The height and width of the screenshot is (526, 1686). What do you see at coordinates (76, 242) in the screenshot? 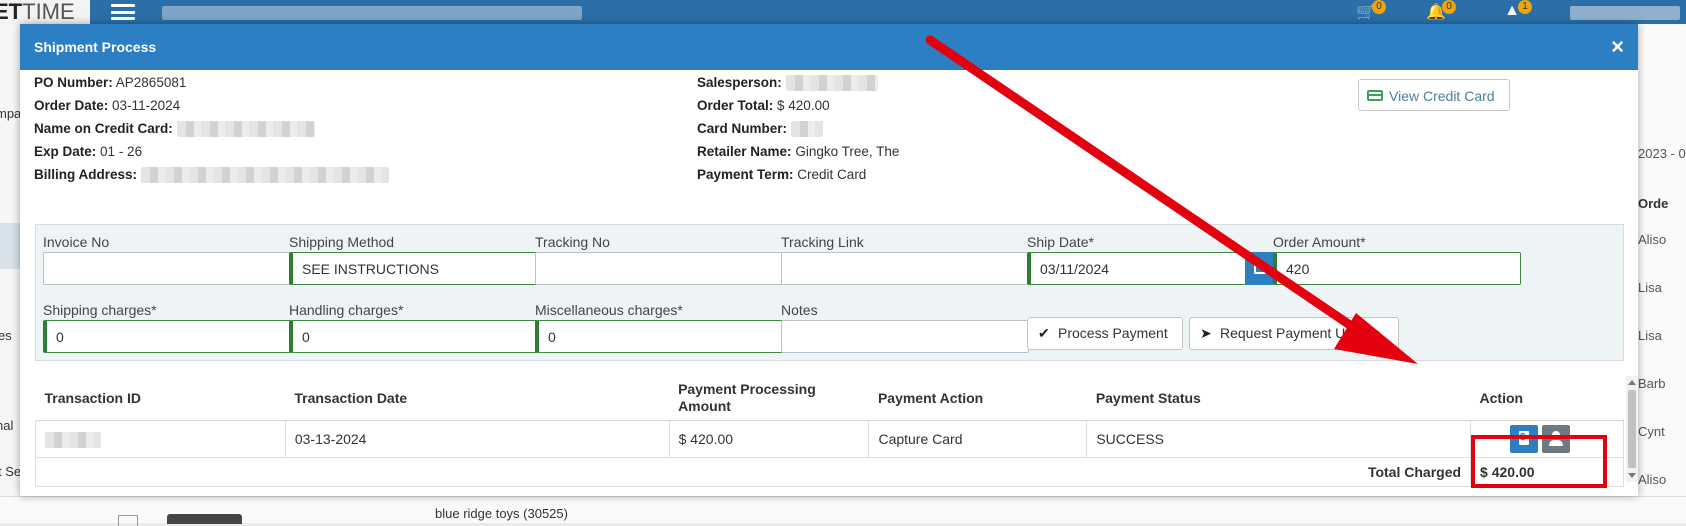
I see `invoice-no-label: Invoice No` at bounding box center [76, 242].